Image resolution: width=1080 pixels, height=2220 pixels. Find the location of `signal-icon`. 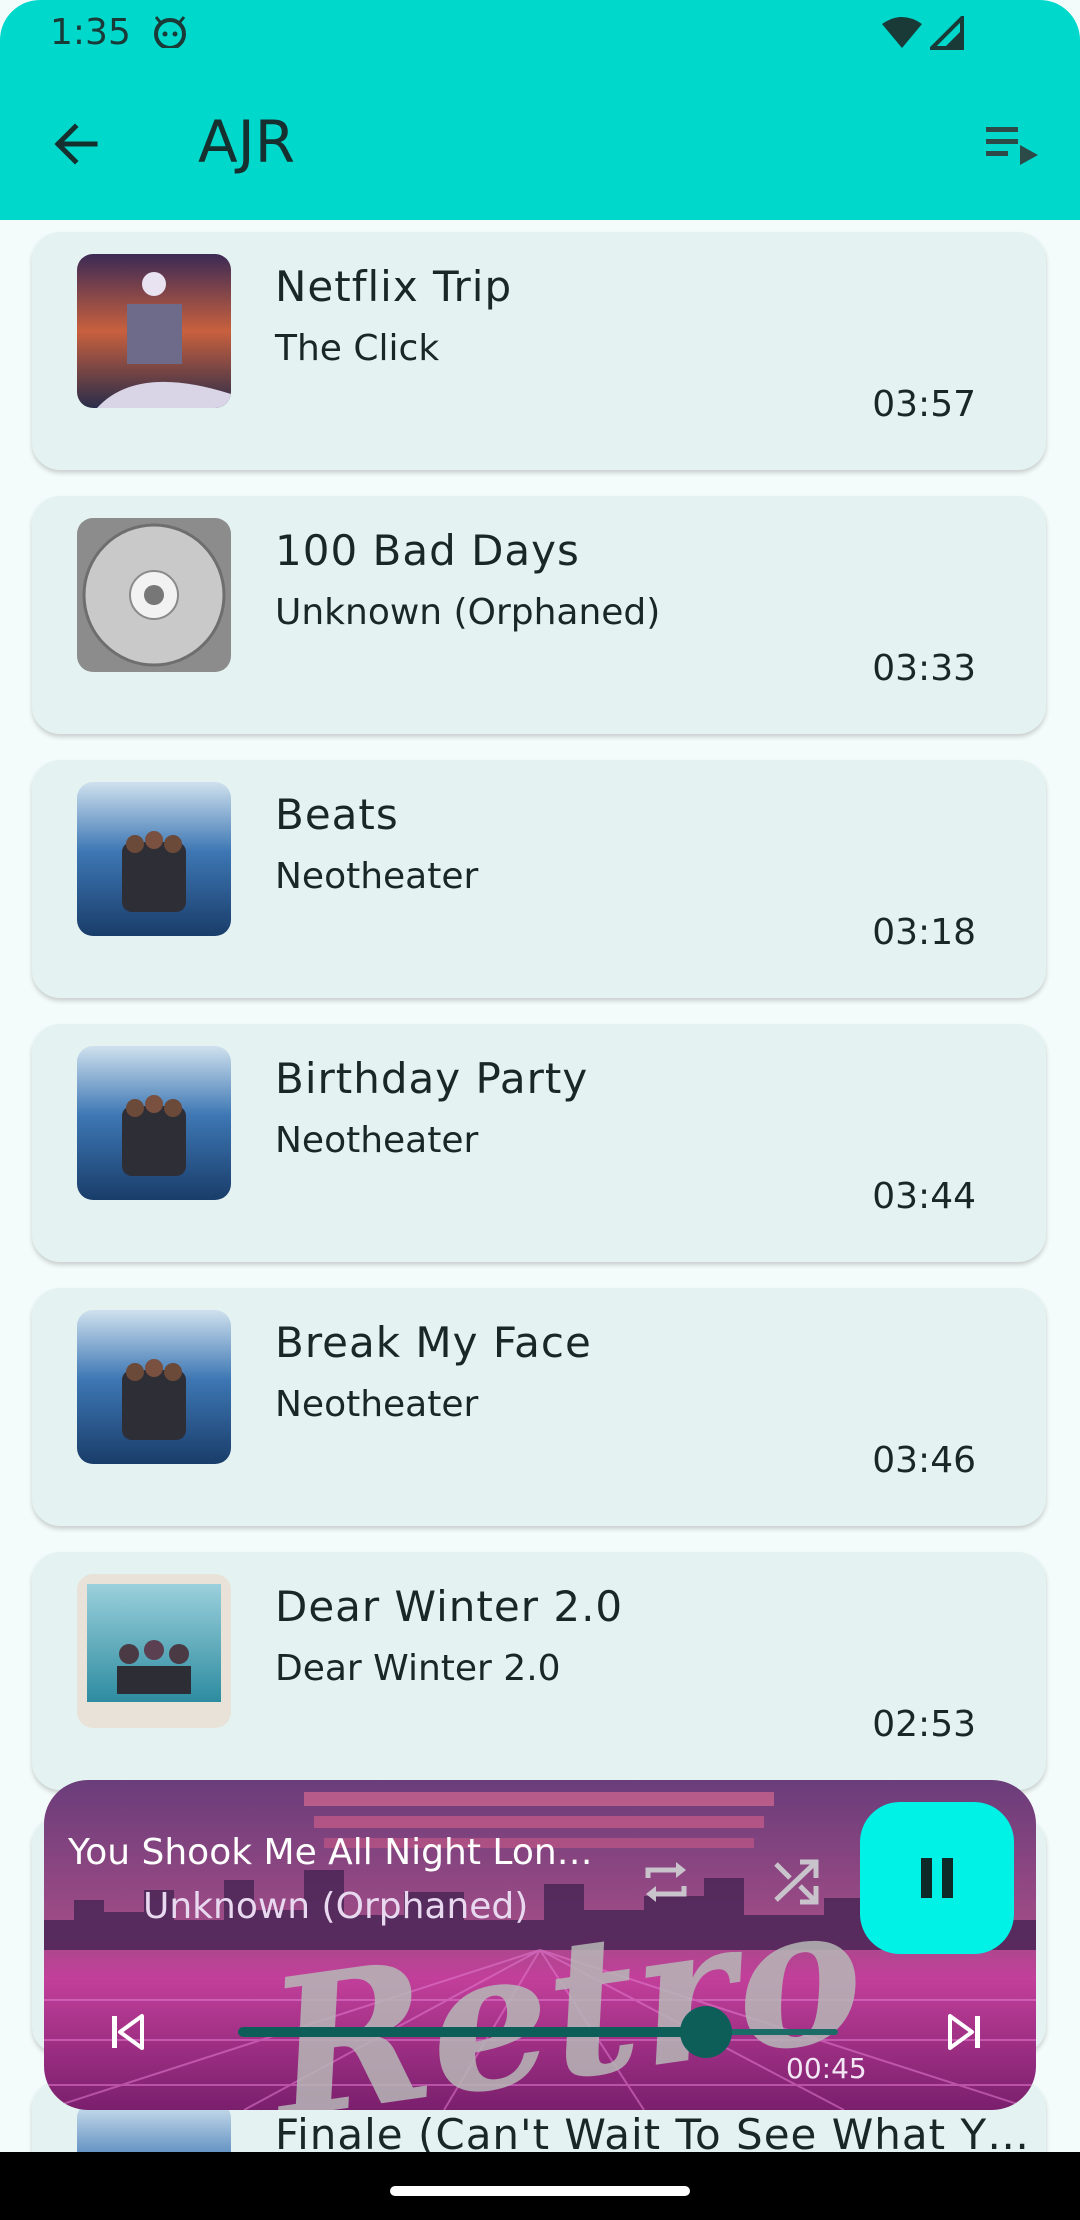

signal-icon is located at coordinates (947, 33).